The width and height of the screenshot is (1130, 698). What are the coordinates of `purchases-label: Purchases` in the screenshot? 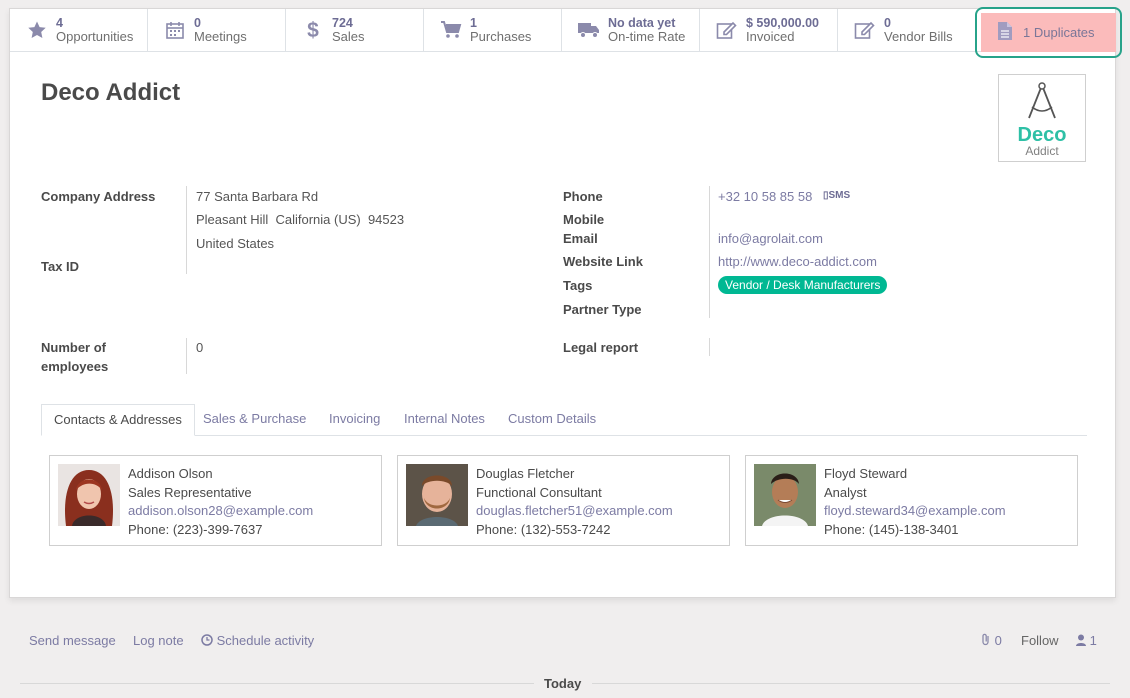 It's located at (501, 36).